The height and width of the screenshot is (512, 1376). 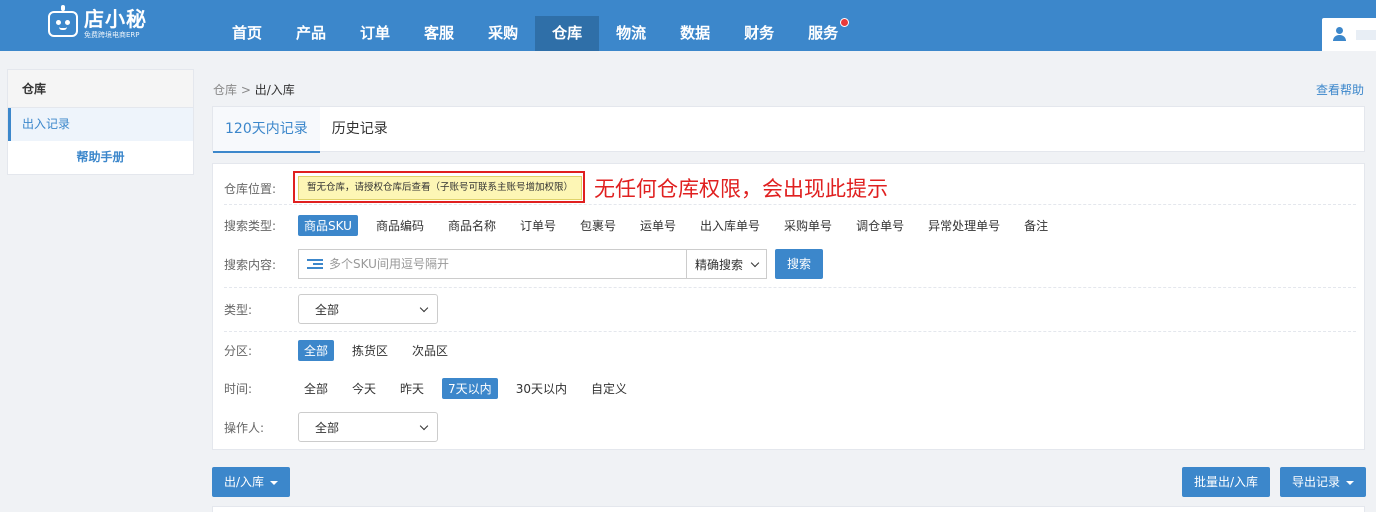 I want to click on nav-item-orders: 订单, so click(x=375, y=33).